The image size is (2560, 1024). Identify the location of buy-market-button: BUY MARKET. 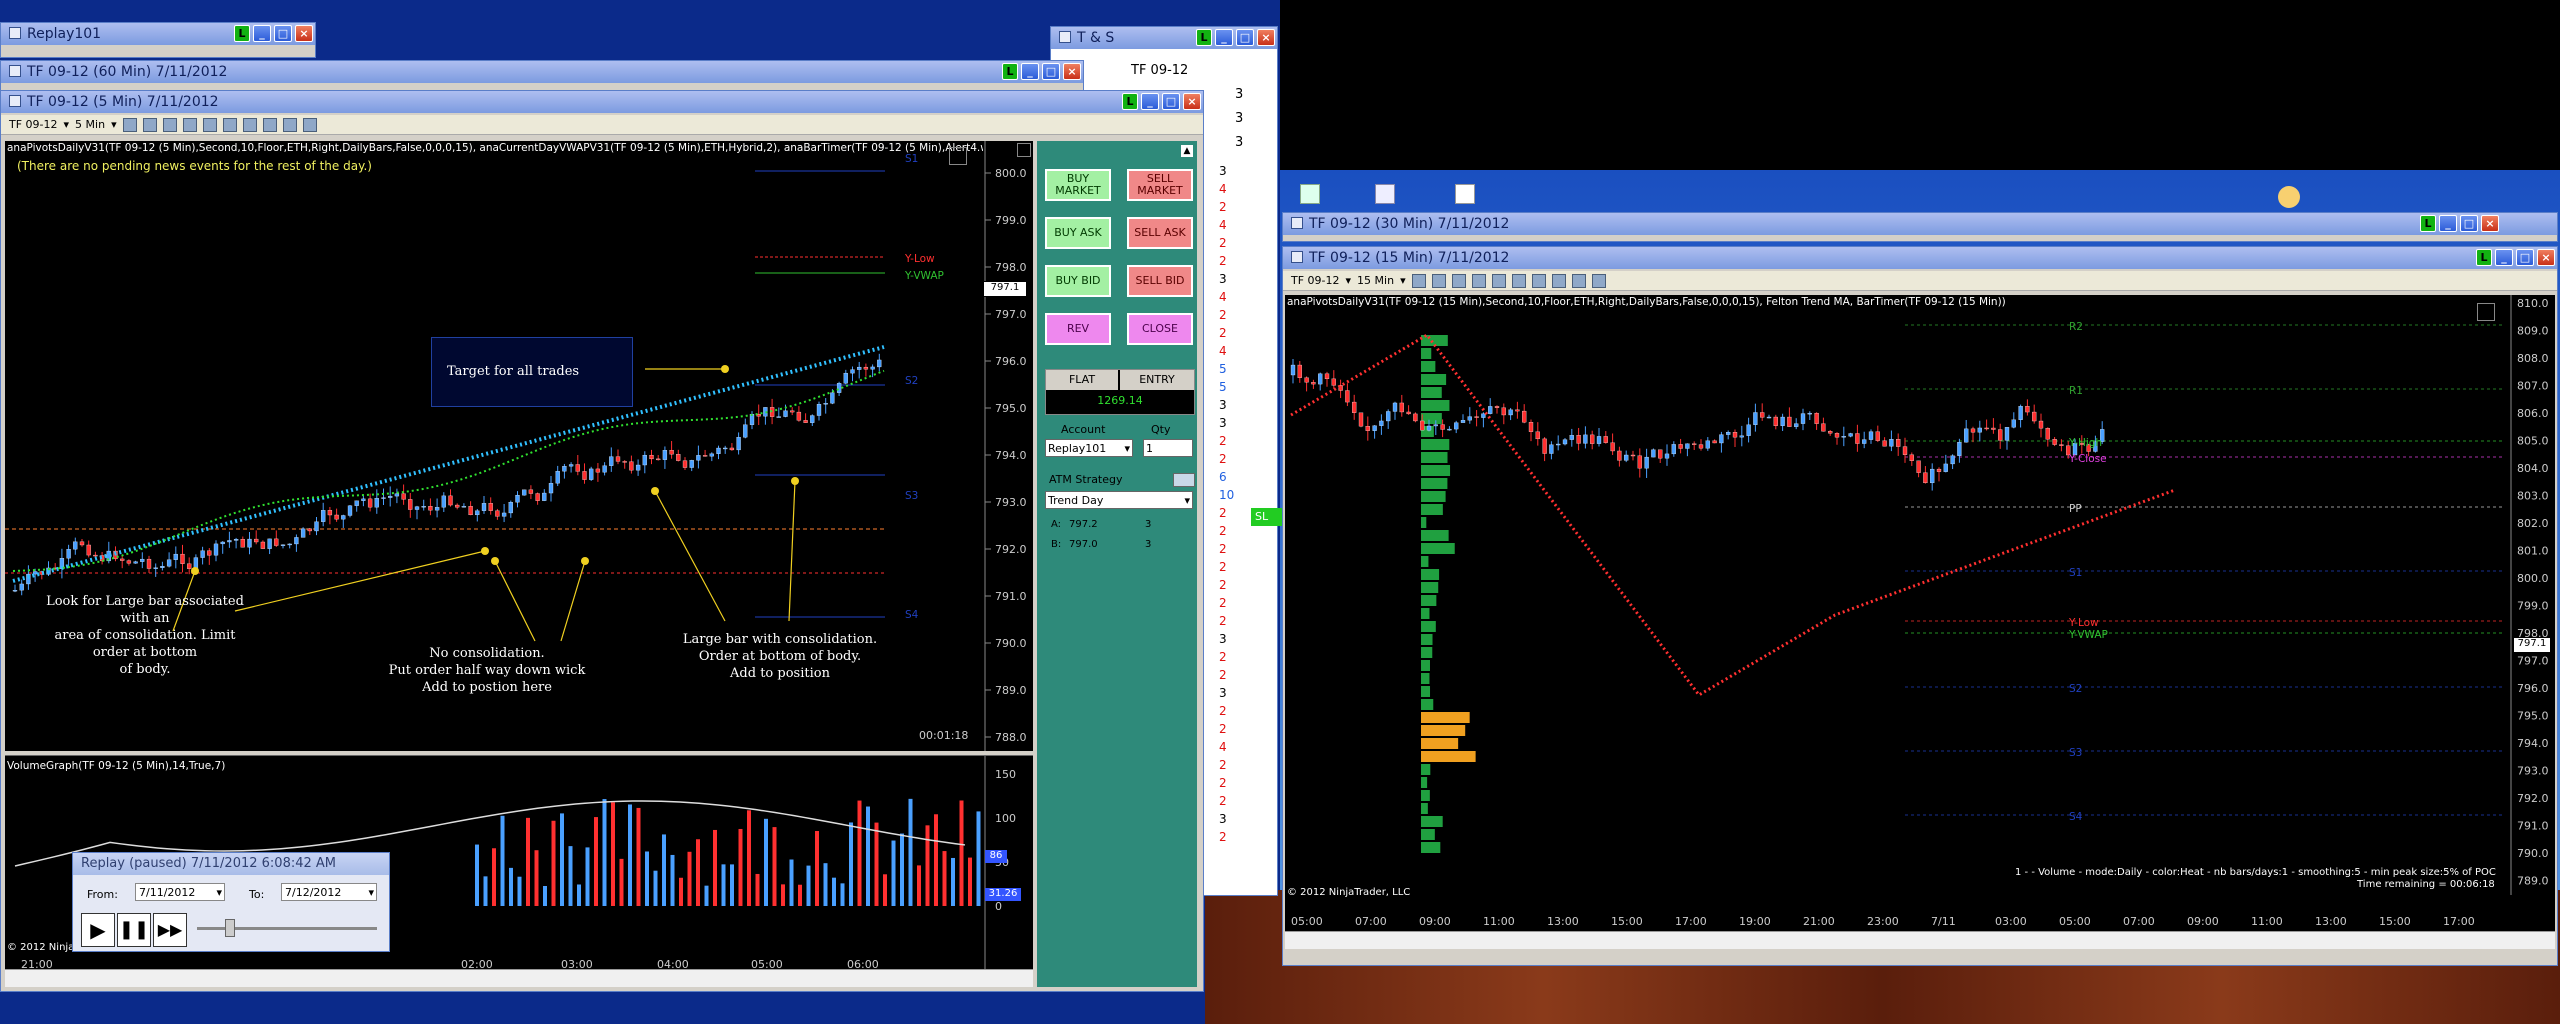
(1078, 185).